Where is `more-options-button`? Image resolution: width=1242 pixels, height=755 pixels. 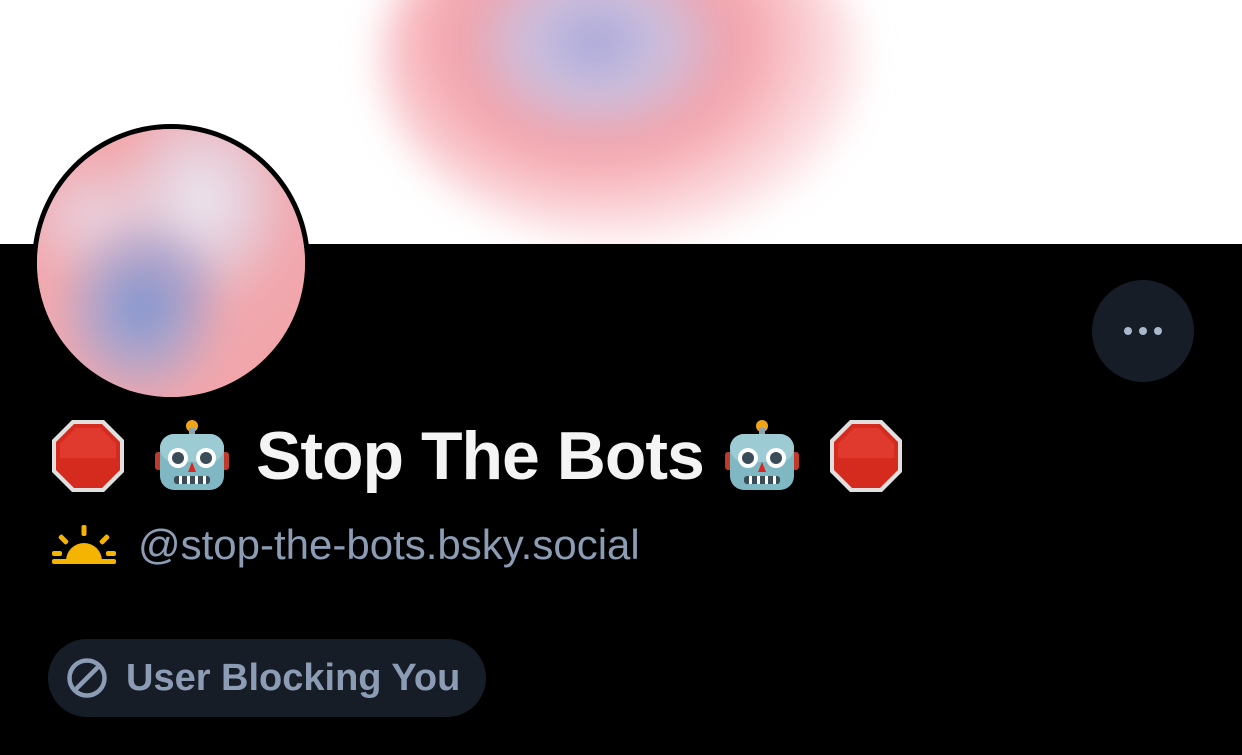 more-options-button is located at coordinates (1143, 331).